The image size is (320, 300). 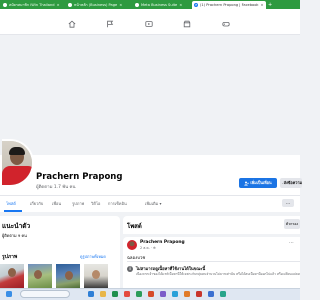 What do you see at coordinates (134, 226) in the screenshot?
I see `posts-title: โพสต์` at bounding box center [134, 226].